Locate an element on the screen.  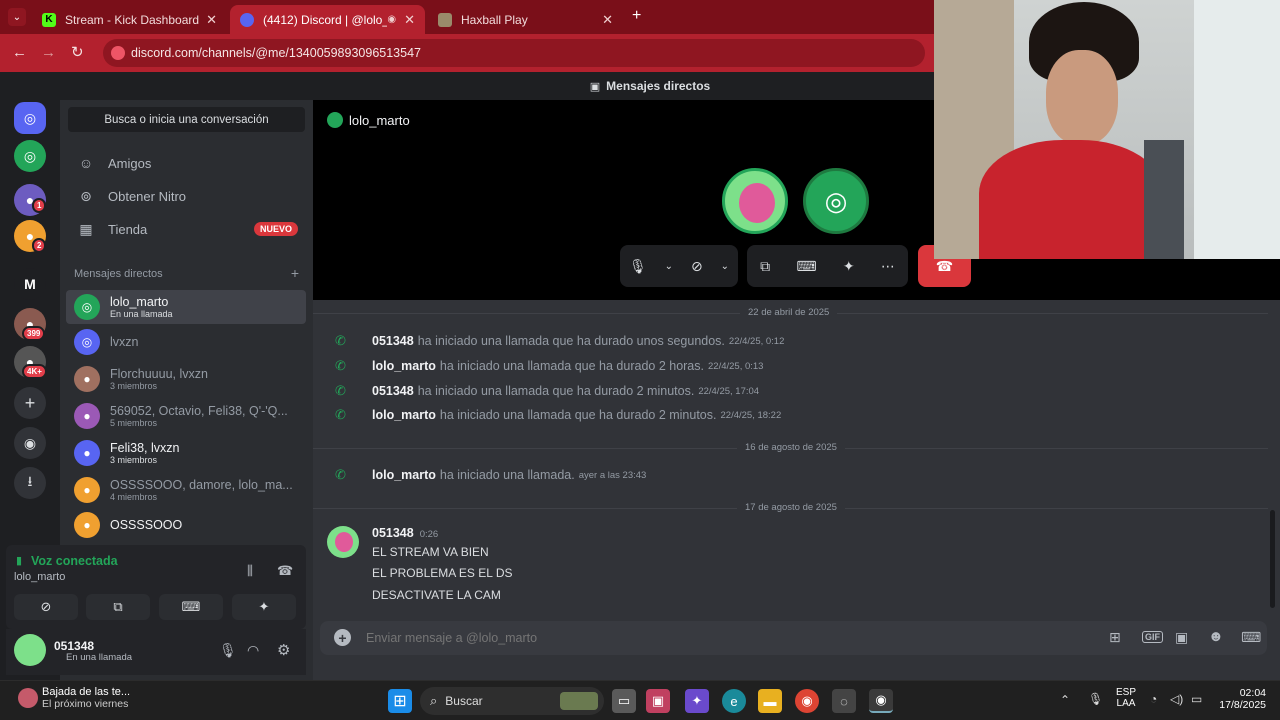
copilot-icon: ✦ is located at coordinates (697, 701).